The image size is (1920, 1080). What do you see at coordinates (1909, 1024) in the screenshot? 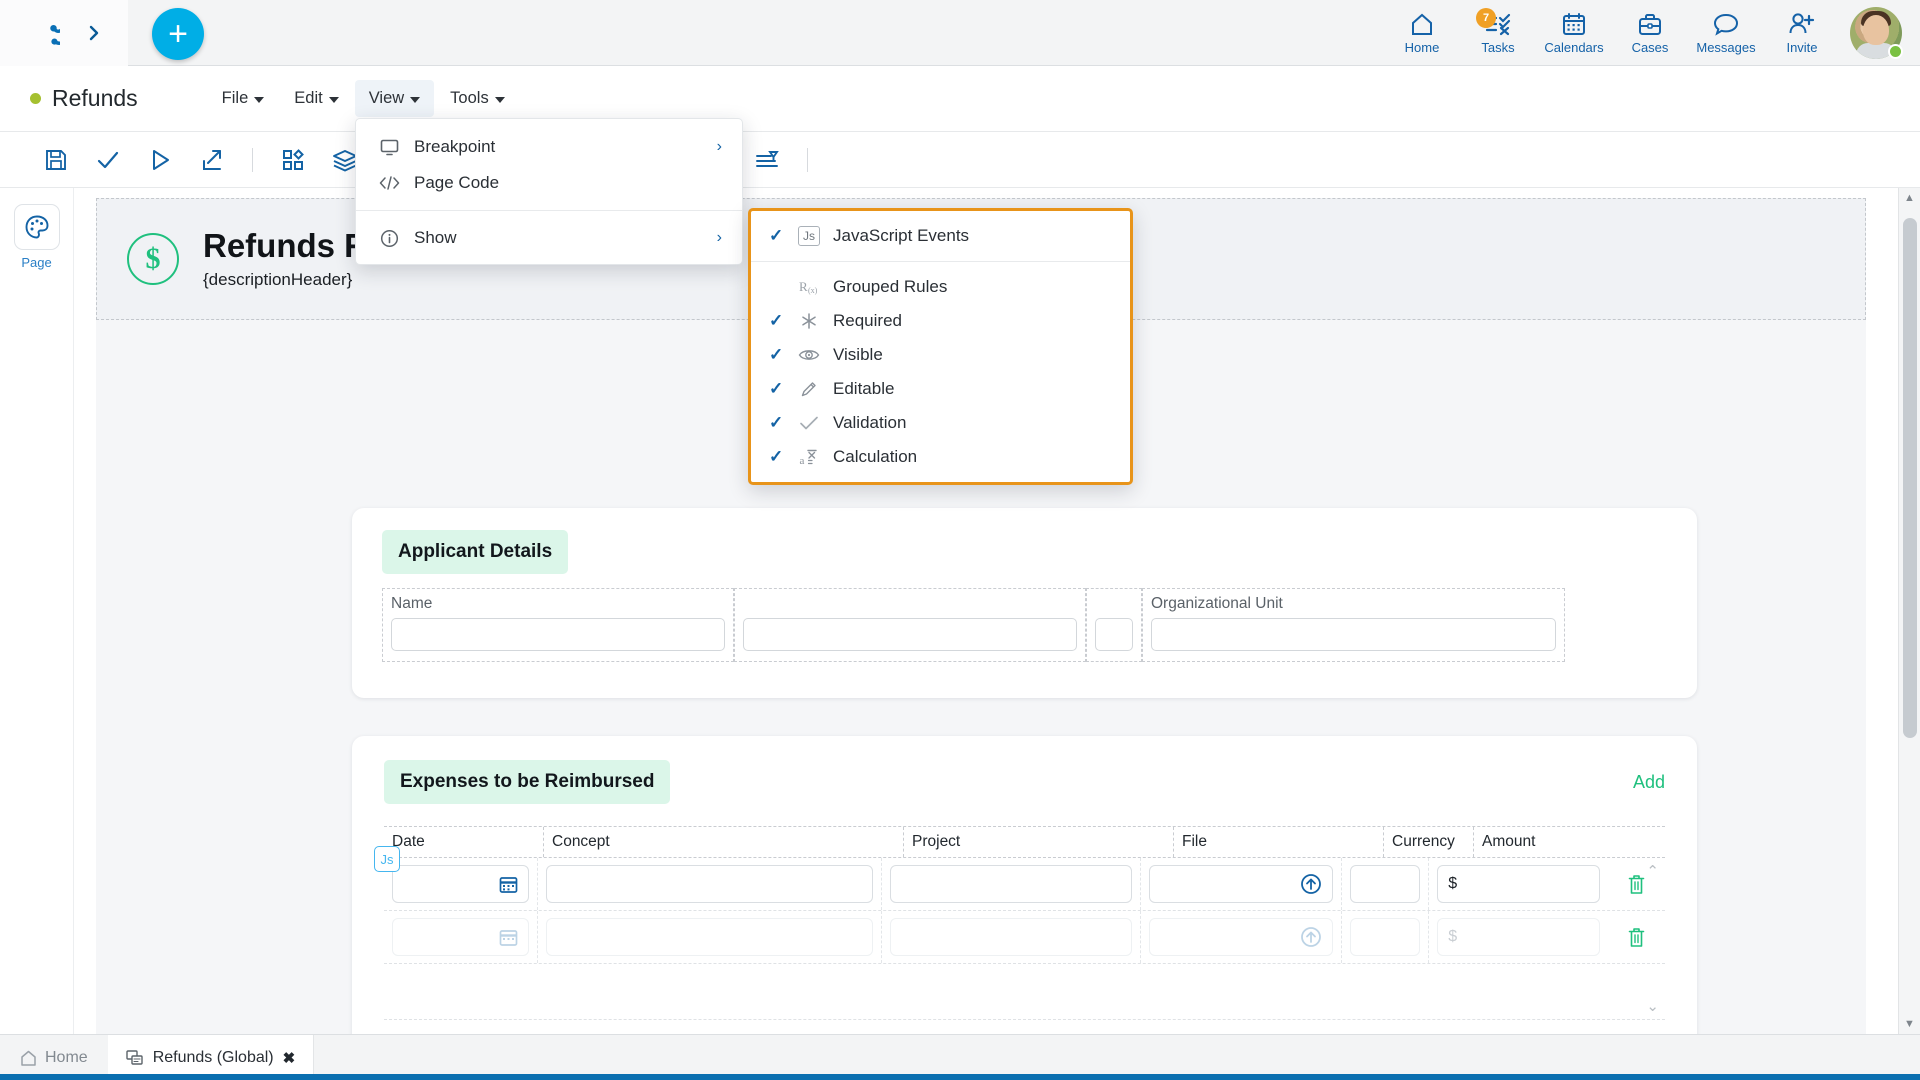
I see `scroll-down-icon: ▼` at bounding box center [1909, 1024].